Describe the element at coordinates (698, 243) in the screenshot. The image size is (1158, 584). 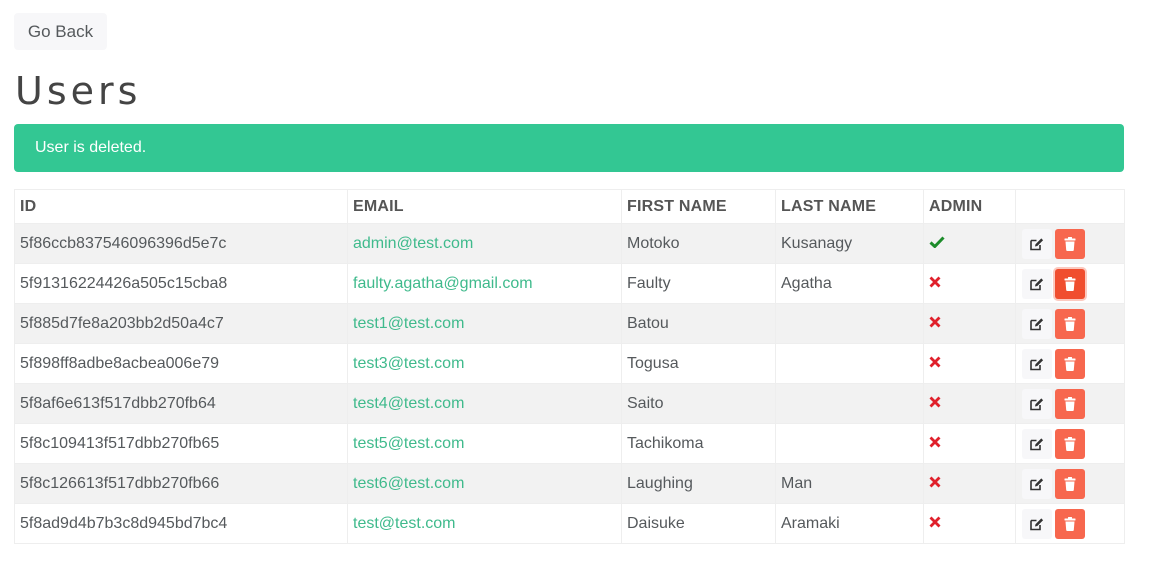
I see `user-first-name-cell: Motoko` at that location.